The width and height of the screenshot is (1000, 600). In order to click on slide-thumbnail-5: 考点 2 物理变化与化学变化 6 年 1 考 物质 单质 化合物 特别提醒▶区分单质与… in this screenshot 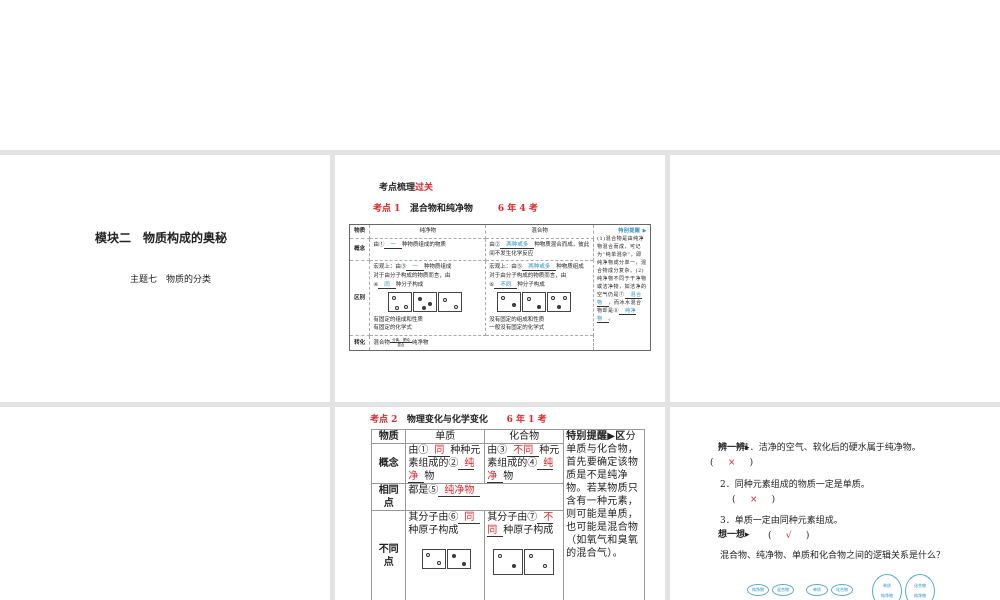, I will do `click(500, 503)`.